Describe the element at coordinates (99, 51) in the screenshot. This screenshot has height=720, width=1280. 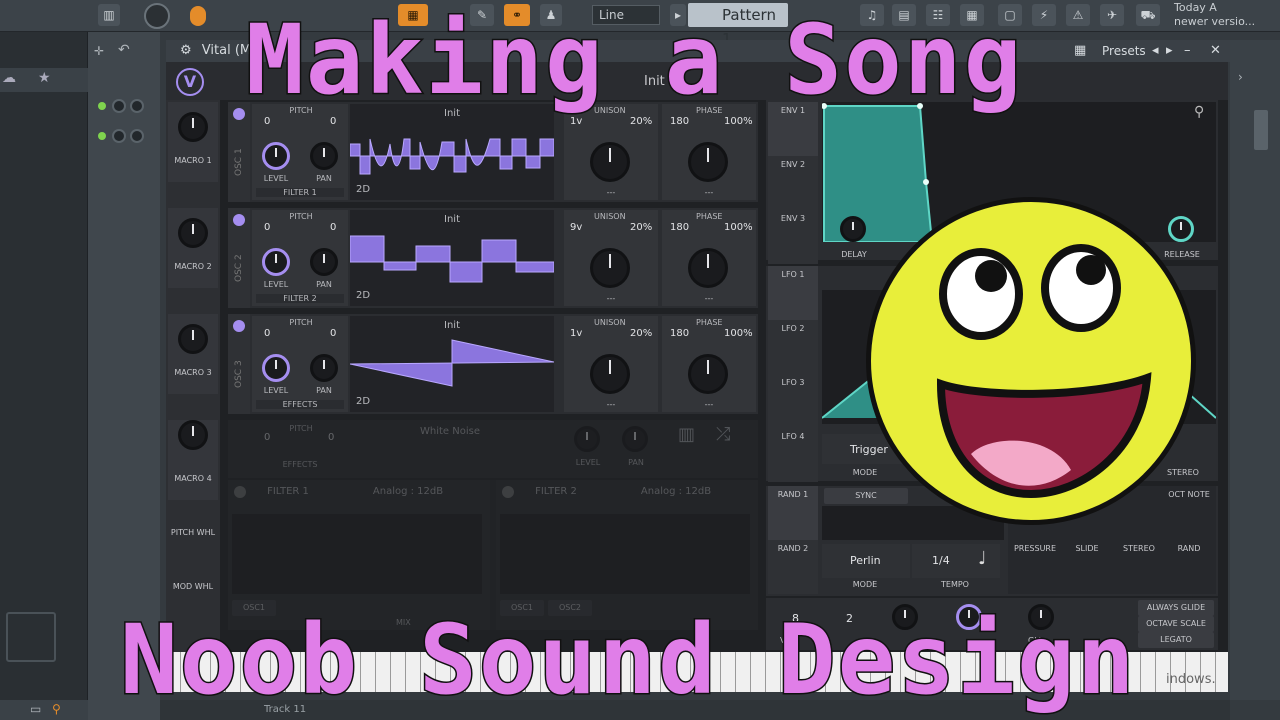
I see `rack-plus-icon: ✛` at that location.